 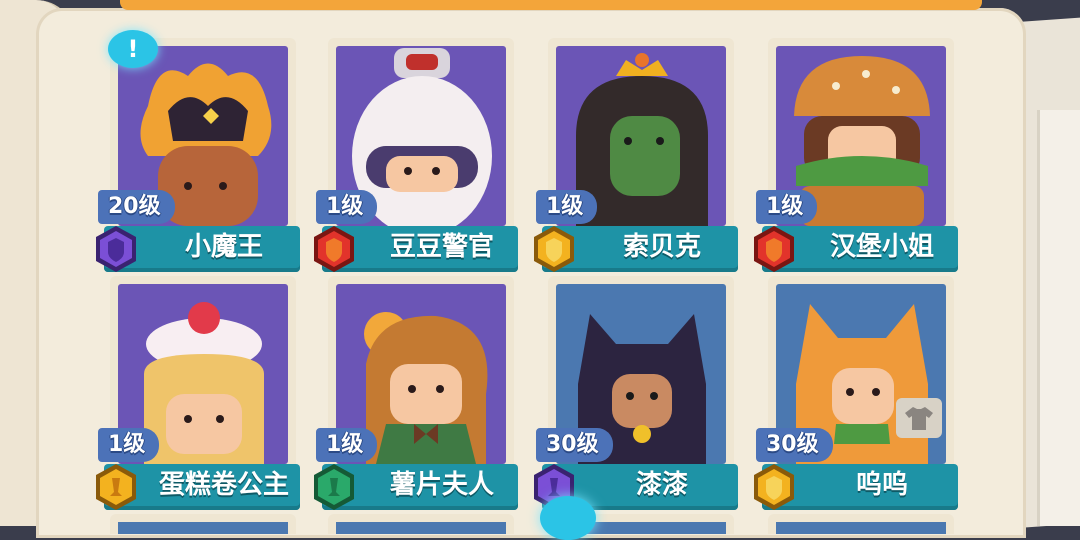 I want to click on rank-badge-purple-icon, so click(x=116, y=249).